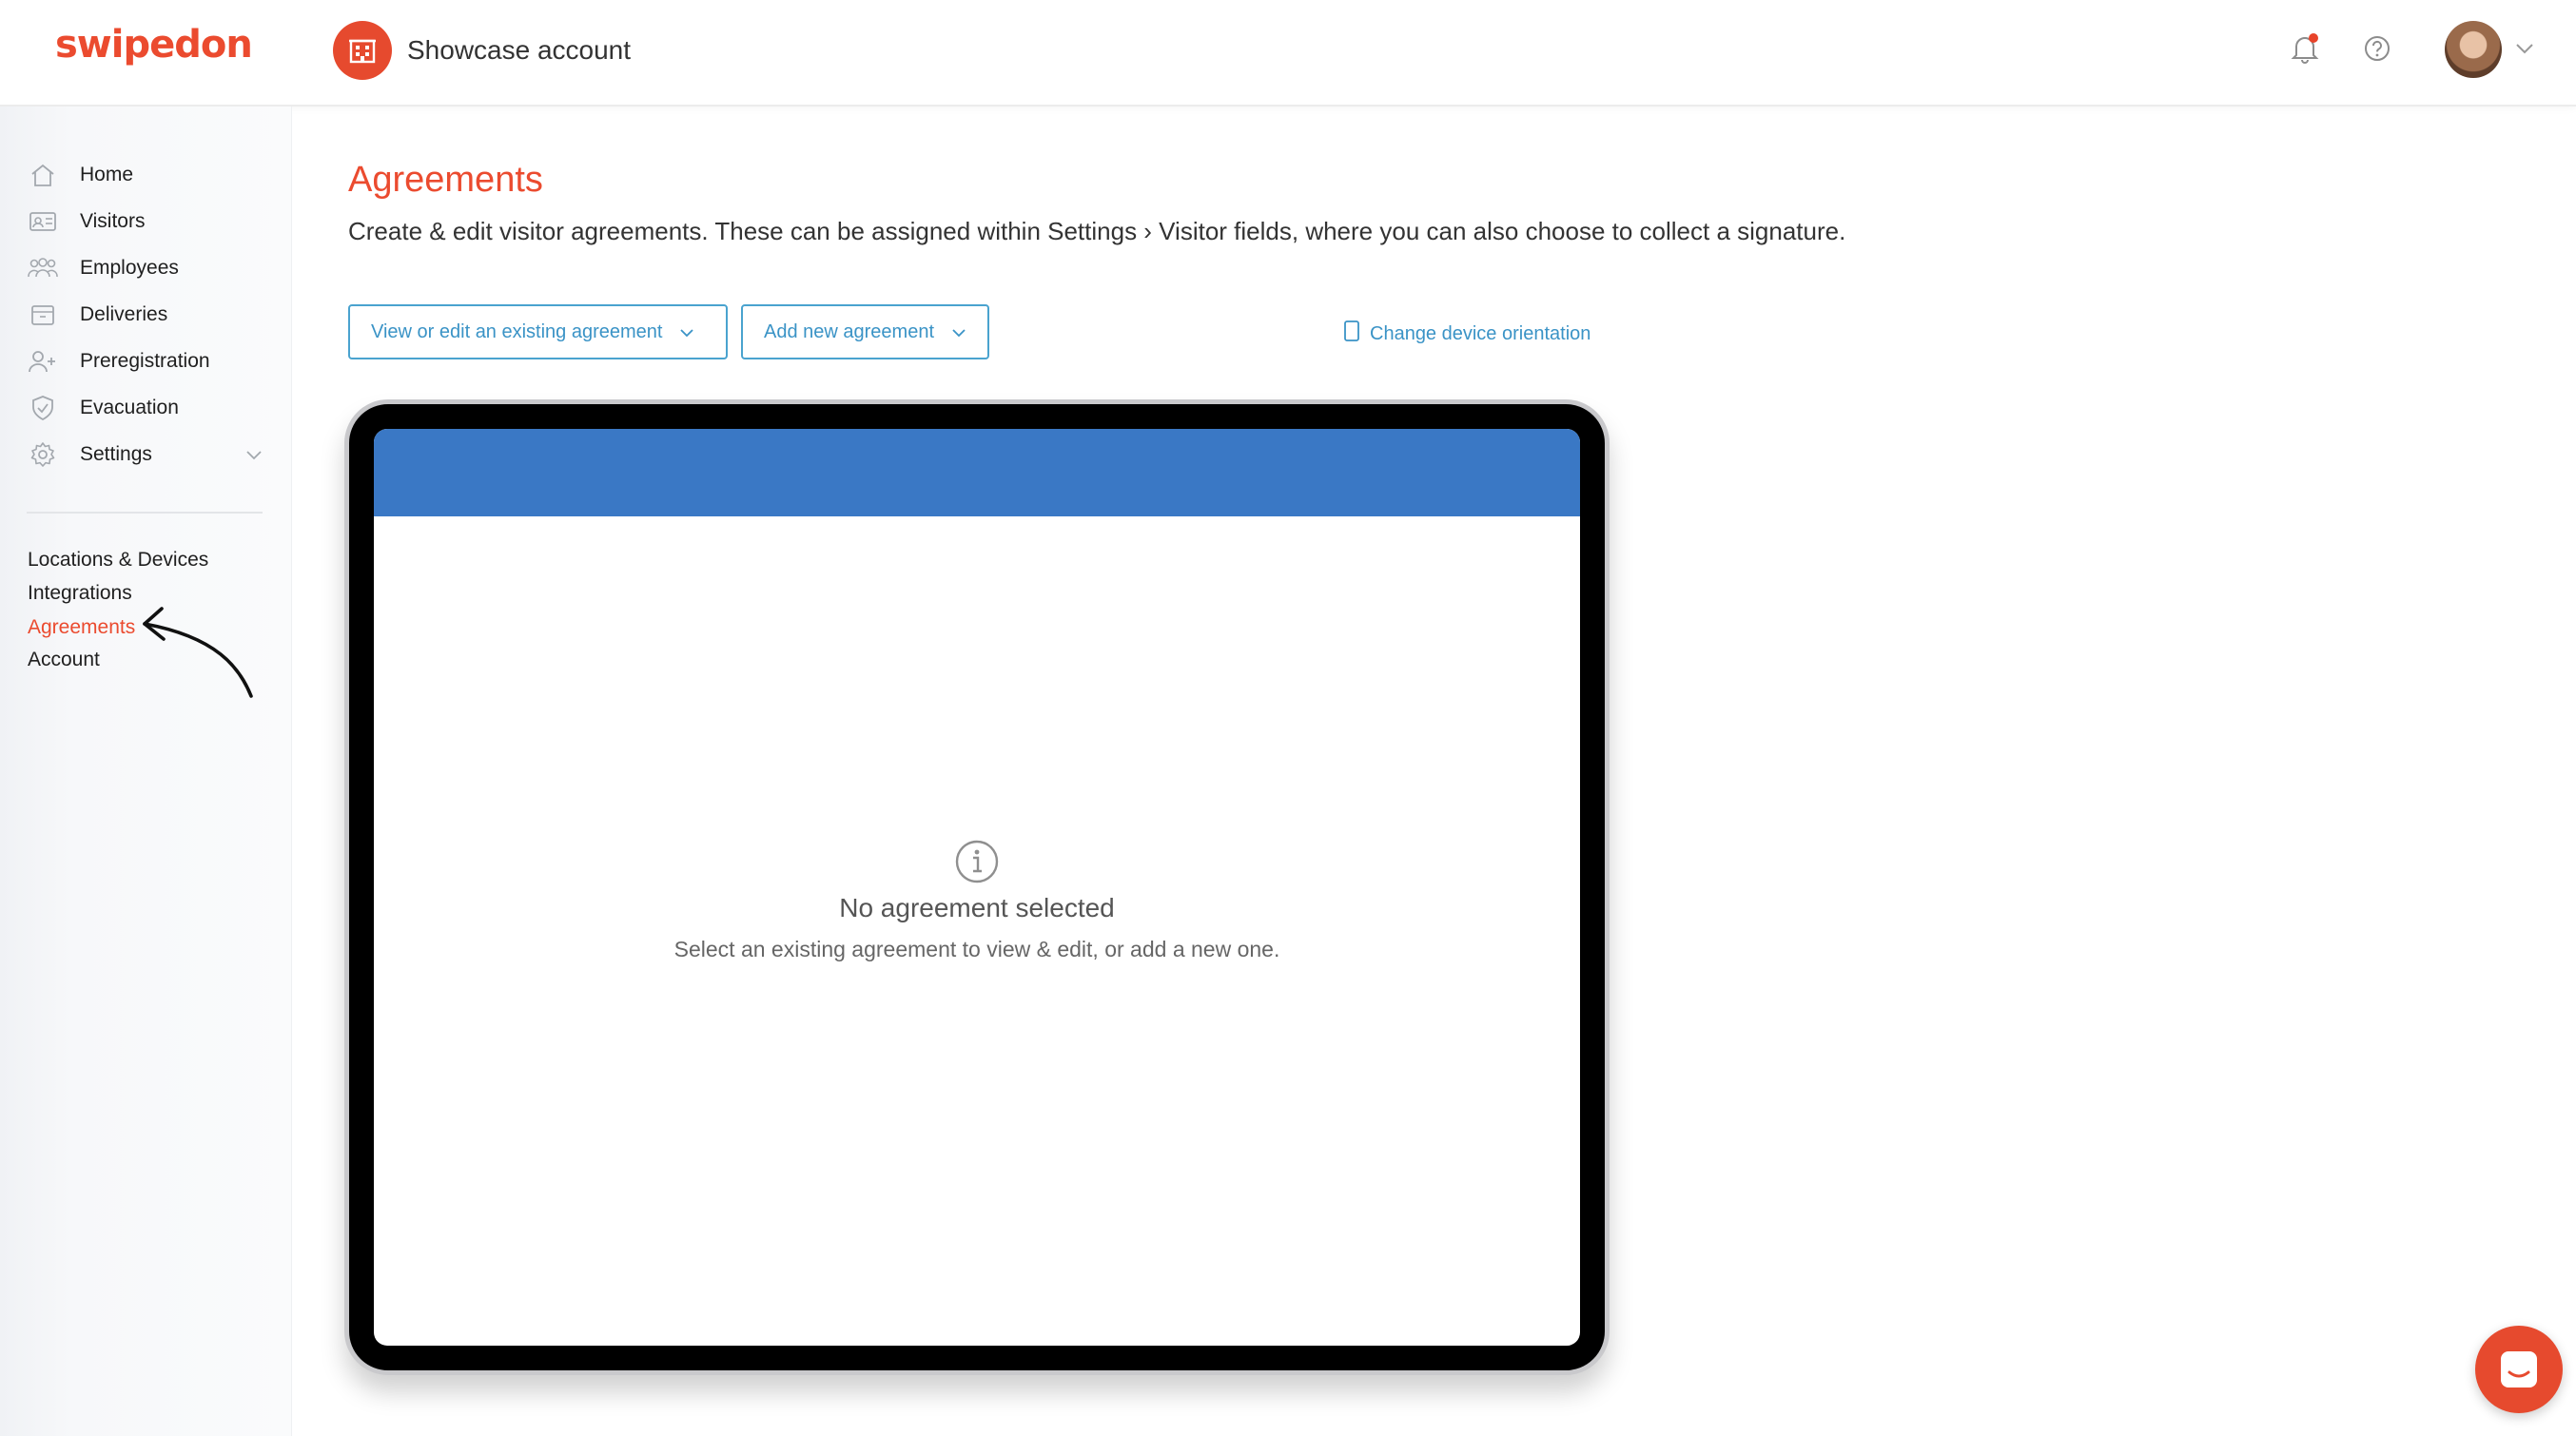 The width and height of the screenshot is (2576, 1436). I want to click on change-orientation-link: Change device orientation, so click(1467, 334).